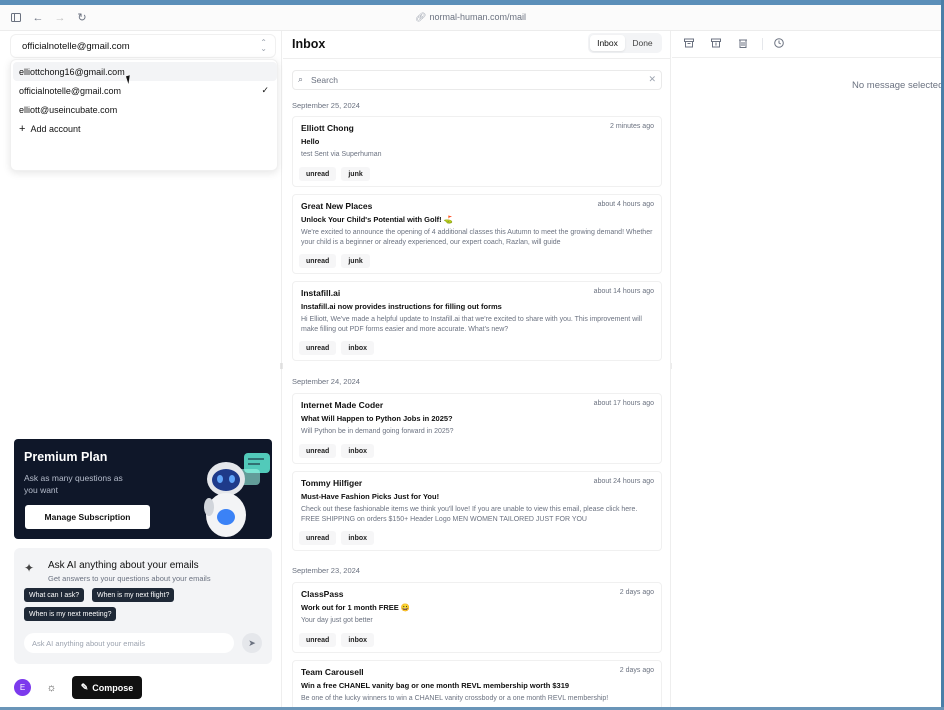 The width and height of the screenshot is (944, 710). Describe the element at coordinates (326, 570) in the screenshot. I see `date-header: September 23, 2024` at that location.